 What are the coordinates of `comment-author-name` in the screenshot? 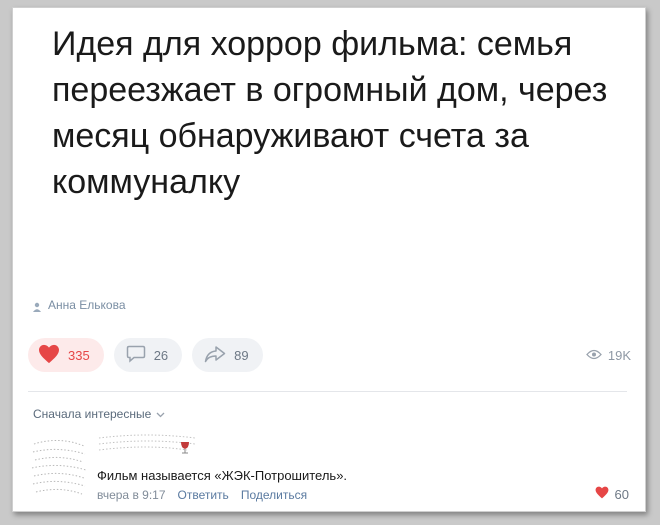 It's located at (147, 444).